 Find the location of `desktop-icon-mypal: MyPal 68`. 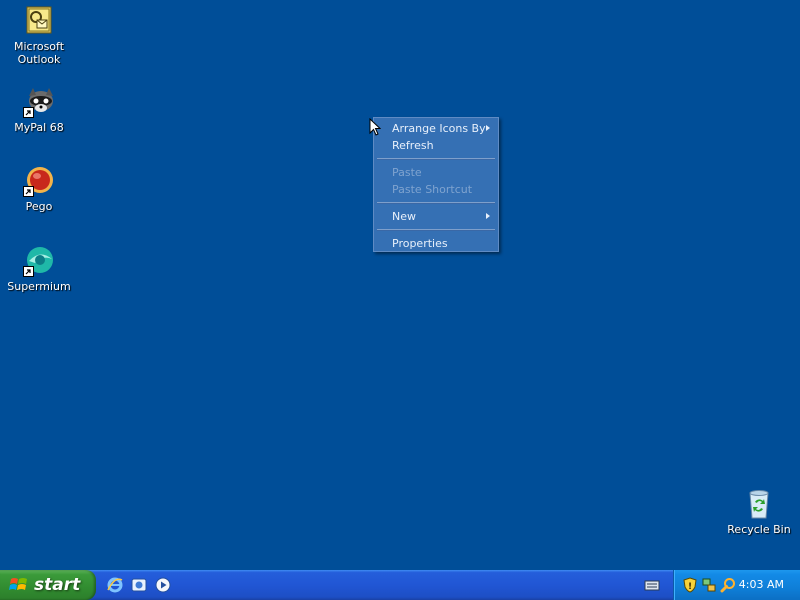

desktop-icon-mypal: MyPal 68 is located at coordinates (39, 110).